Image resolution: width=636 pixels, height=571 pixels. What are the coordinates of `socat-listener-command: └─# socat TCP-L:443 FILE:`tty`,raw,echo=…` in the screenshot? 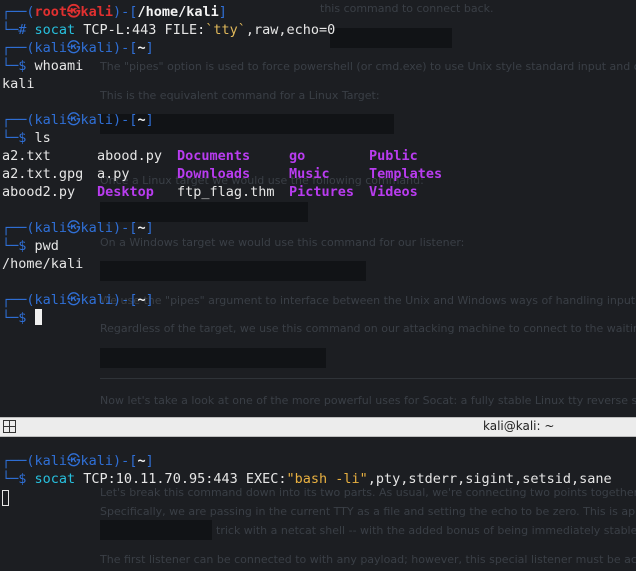 It's located at (169, 30).